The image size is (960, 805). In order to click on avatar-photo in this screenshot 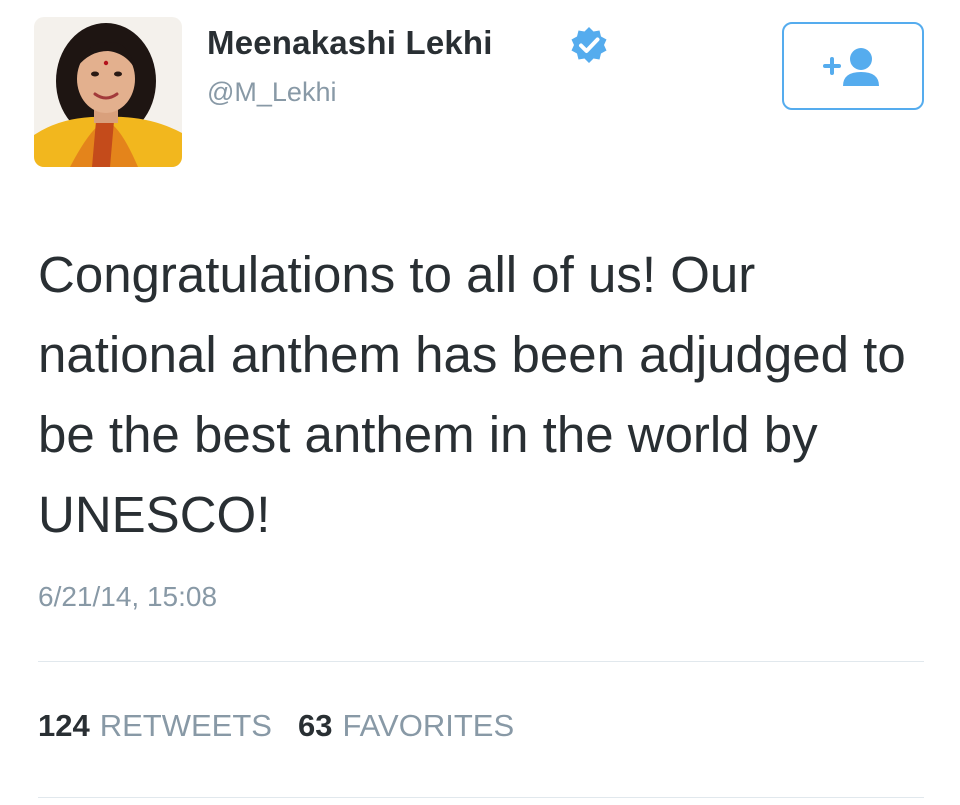, I will do `click(108, 92)`.